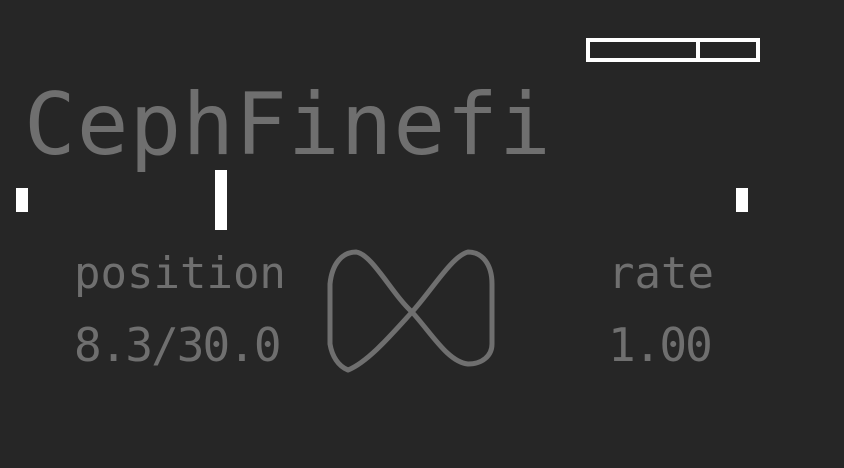  Describe the element at coordinates (288, 125) in the screenshot. I see `track-title: CephFinefi` at that location.